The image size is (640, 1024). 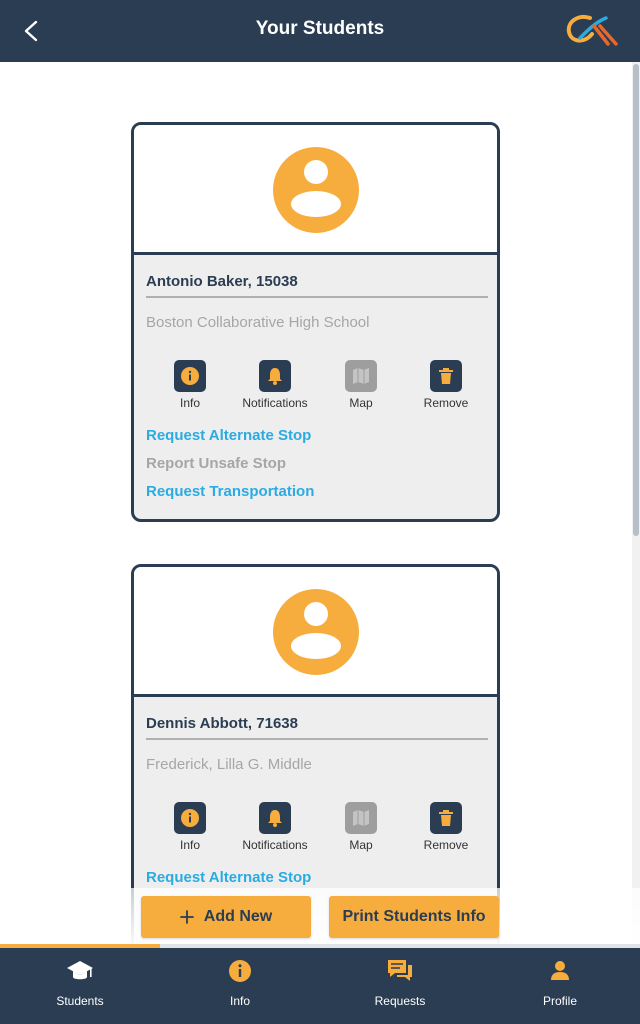 I want to click on nav-profile: Profile, so click(x=560, y=986).